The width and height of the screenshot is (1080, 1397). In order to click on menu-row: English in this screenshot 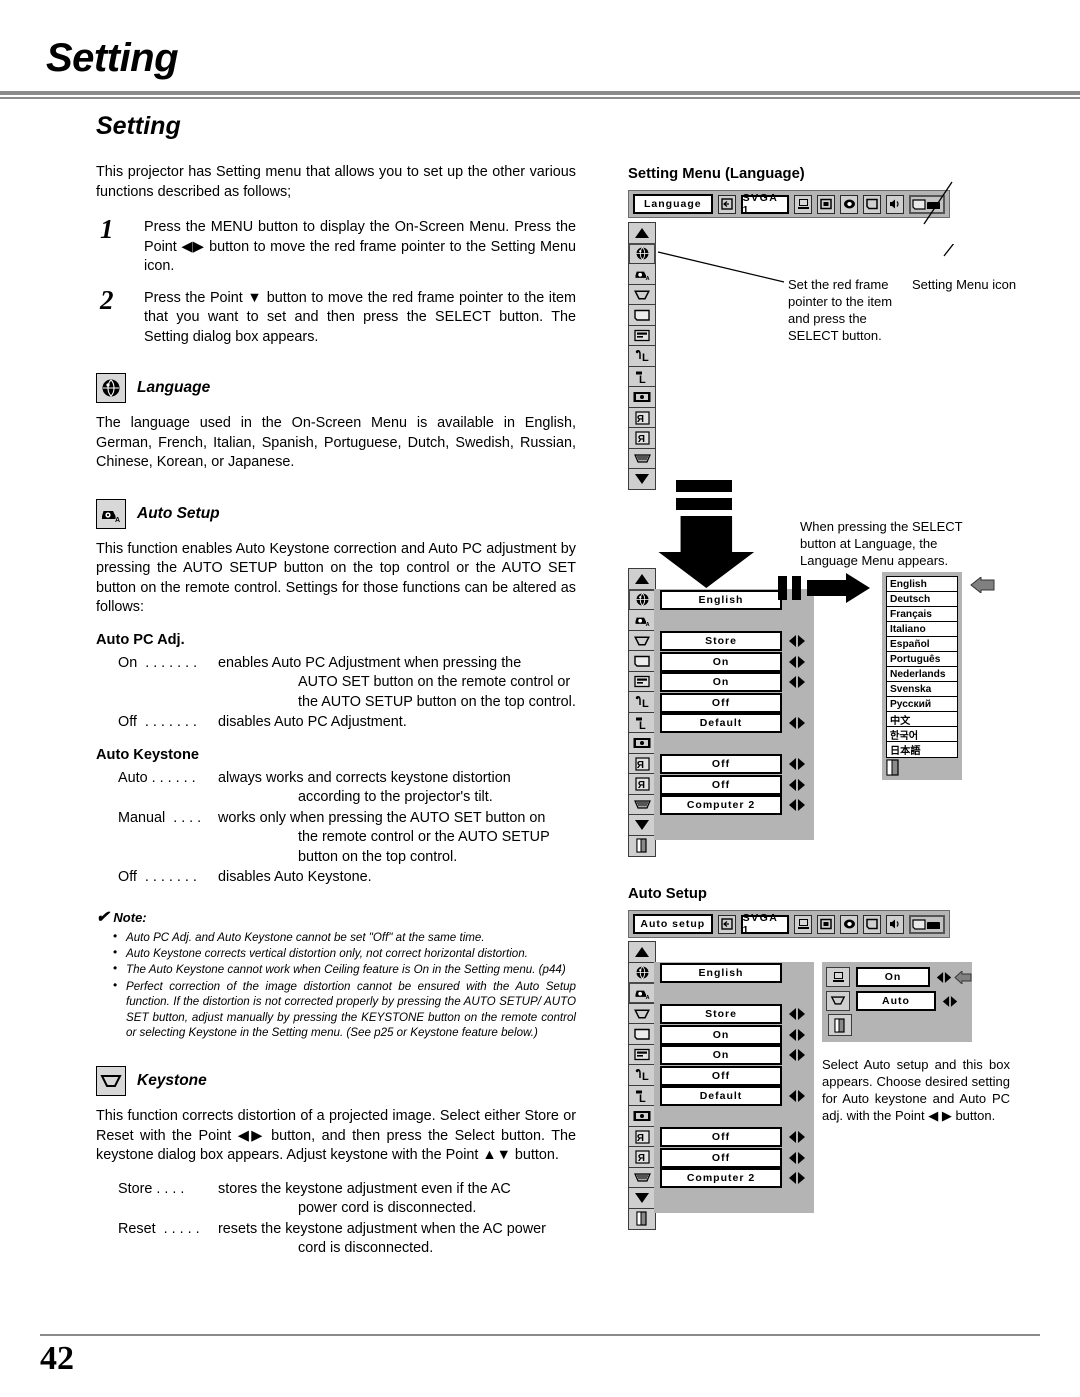, I will do `click(734, 973)`.